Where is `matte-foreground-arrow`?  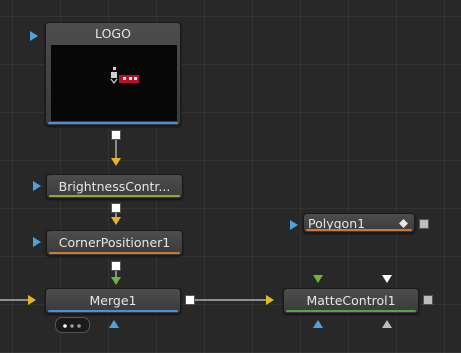
matte-foreground-arrow is located at coordinates (387, 279).